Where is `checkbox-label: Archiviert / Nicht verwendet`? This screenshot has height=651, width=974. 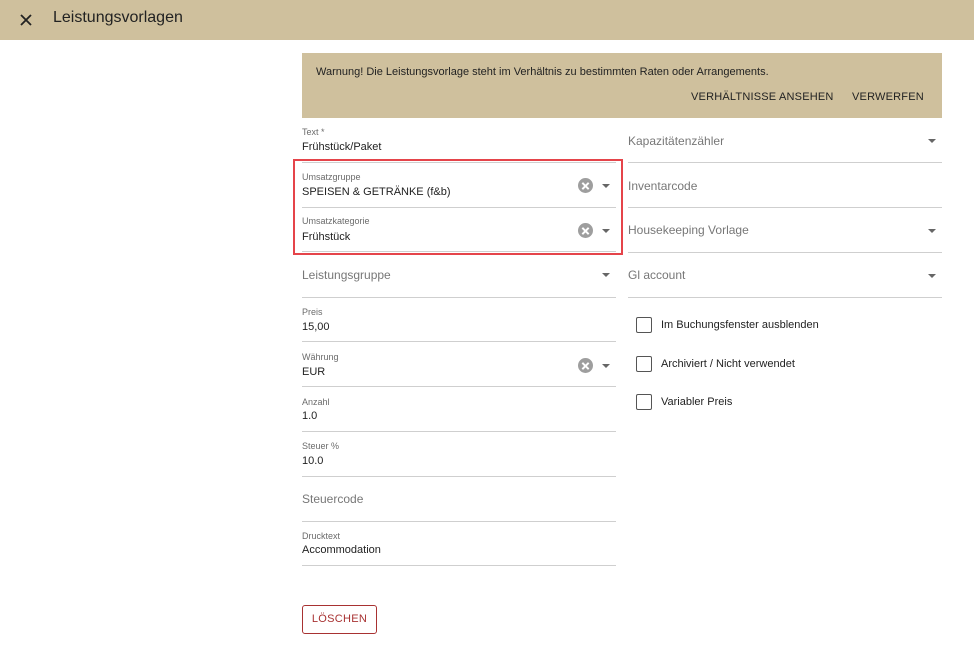
checkbox-label: Archiviert / Nicht verwendet is located at coordinates (728, 364).